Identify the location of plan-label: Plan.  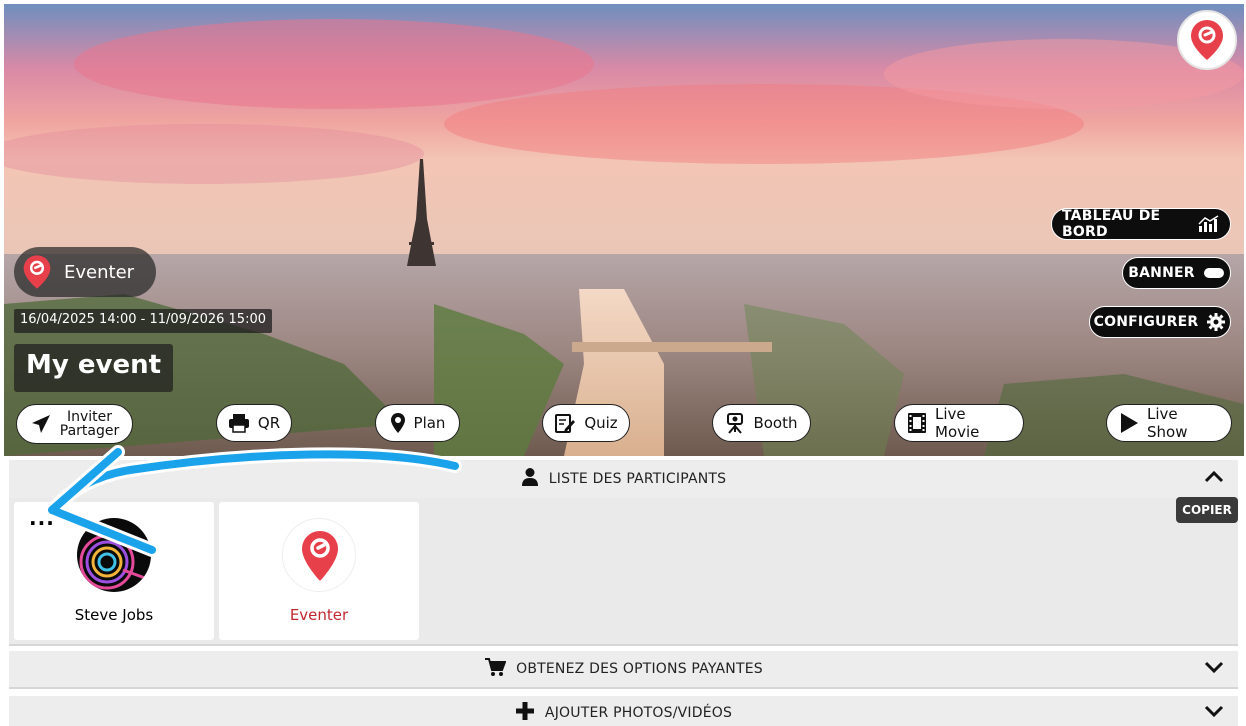
(429, 423).